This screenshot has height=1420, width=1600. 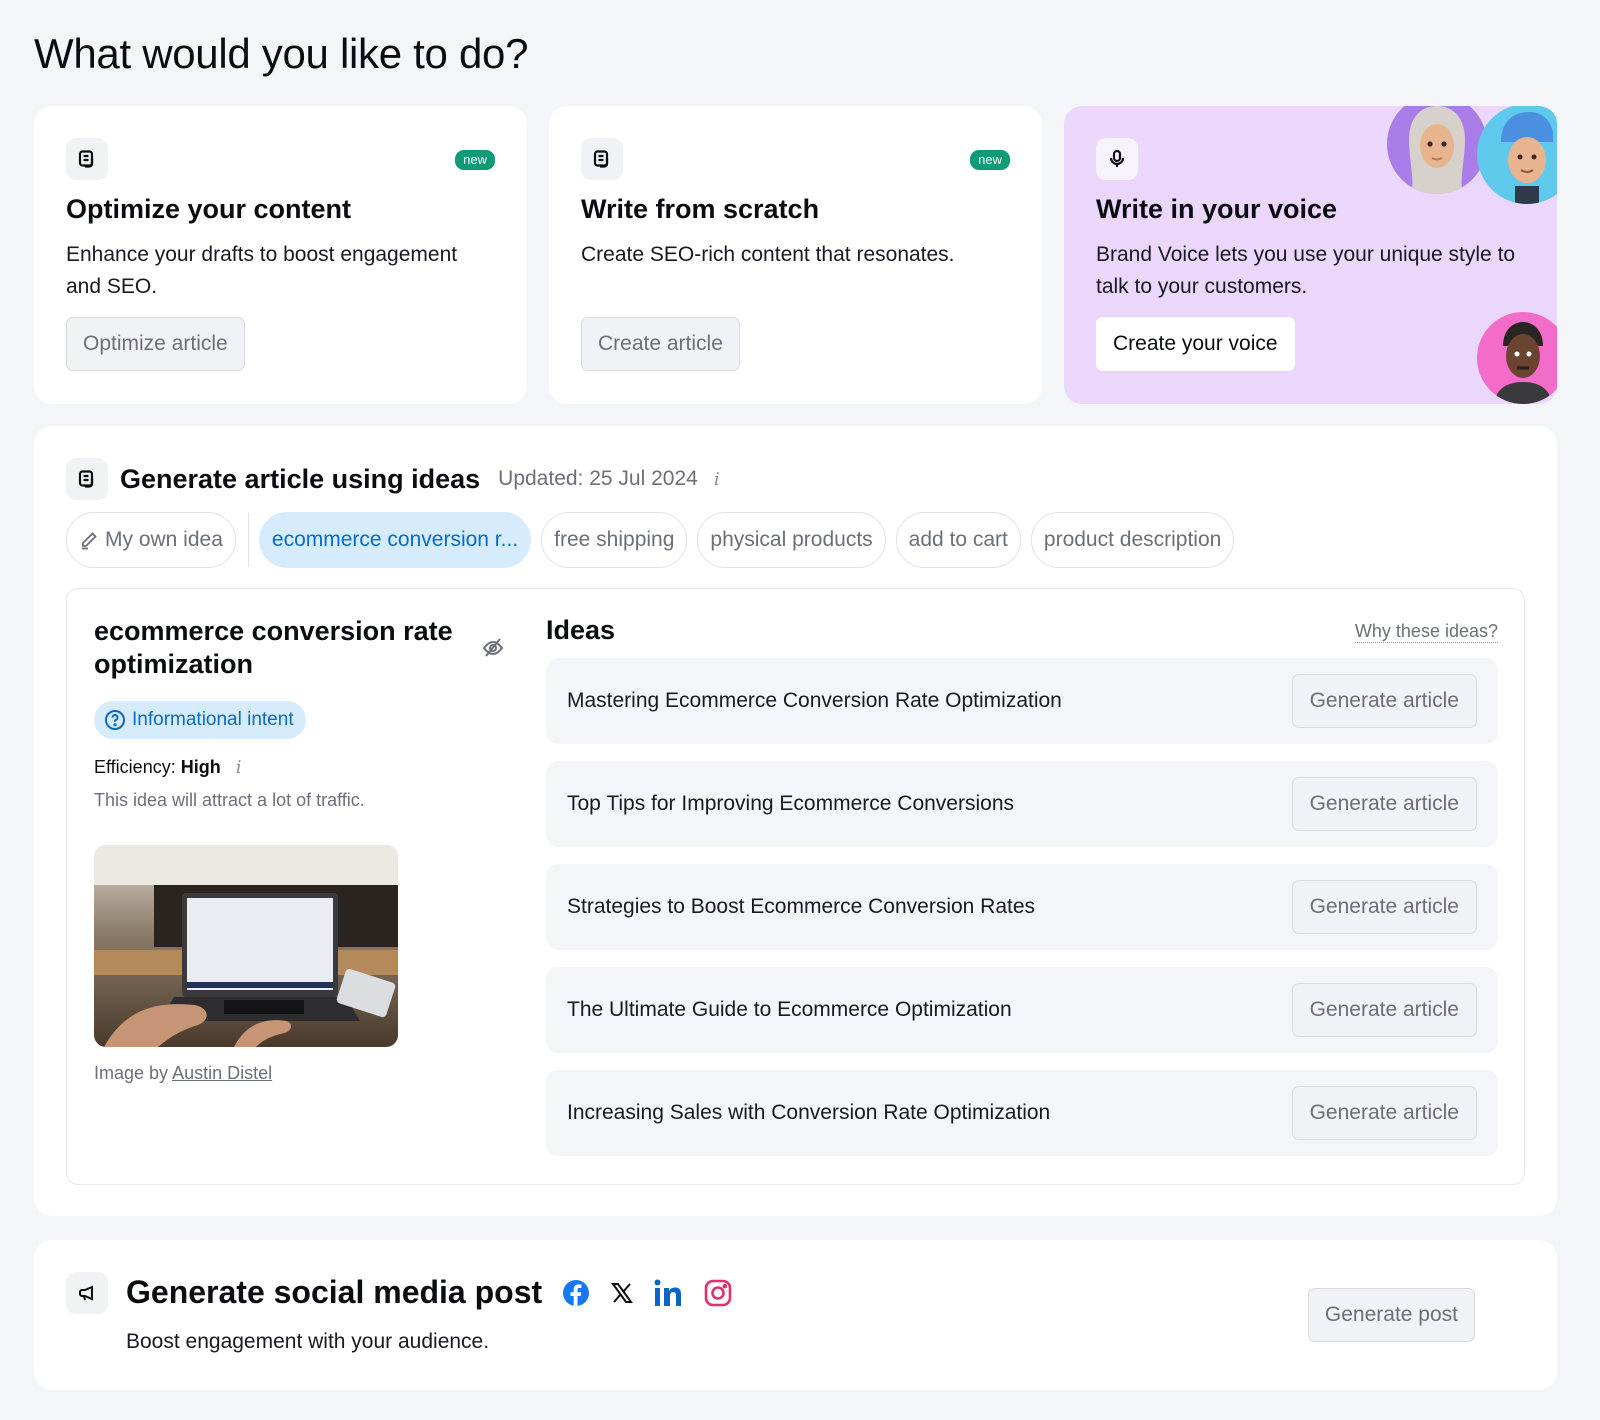 I want to click on idea-title: ecommerce conversion rate optimization, so click(x=273, y=647).